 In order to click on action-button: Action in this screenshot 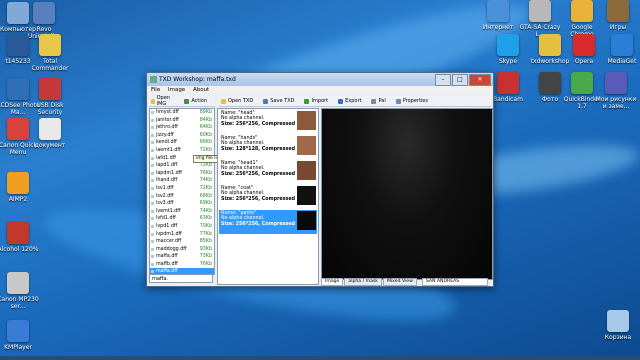, I will do `click(195, 101)`.